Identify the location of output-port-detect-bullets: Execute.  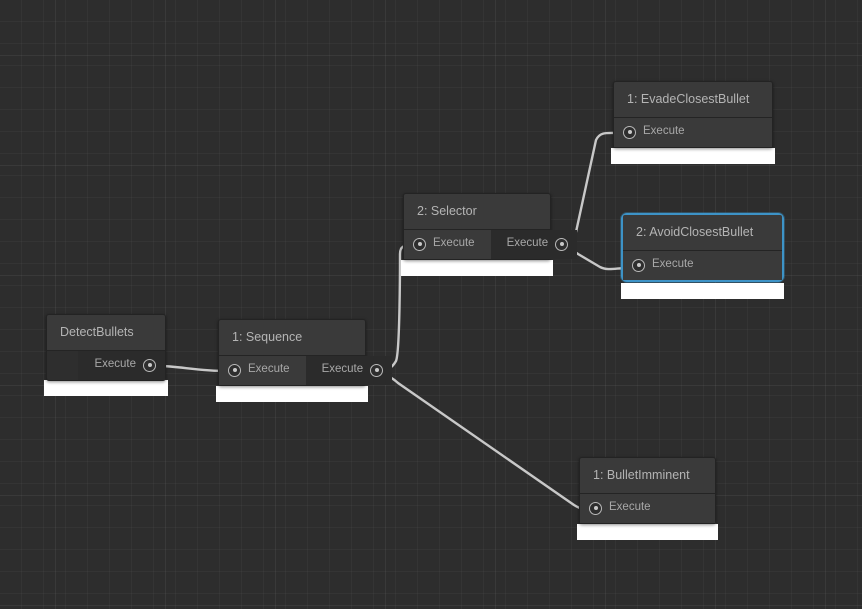
(121, 365).